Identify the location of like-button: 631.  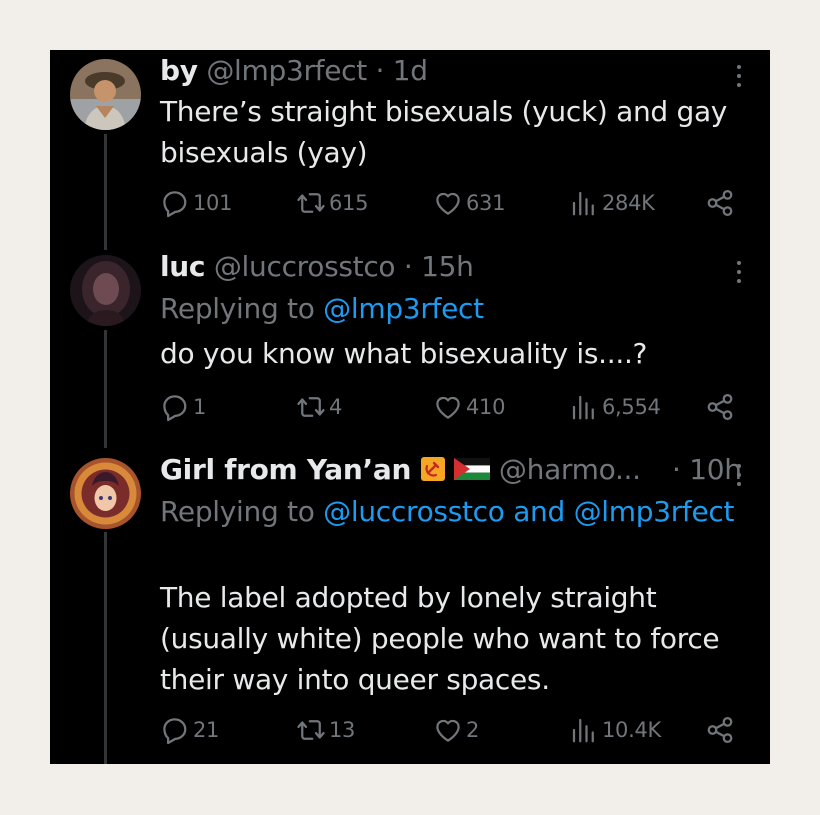
(469, 203).